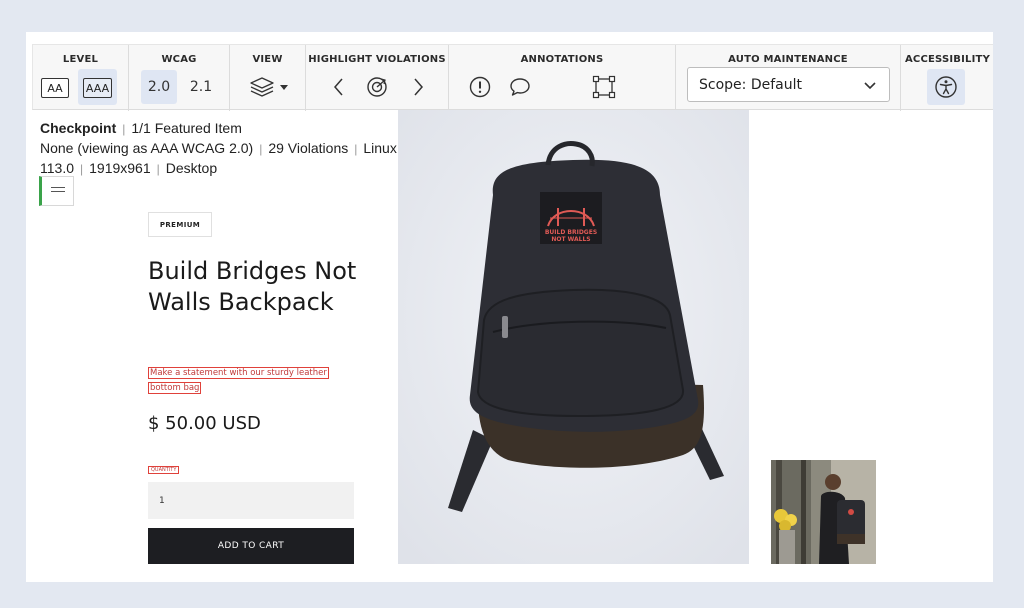  I want to click on select-region-button, so click(604, 87).